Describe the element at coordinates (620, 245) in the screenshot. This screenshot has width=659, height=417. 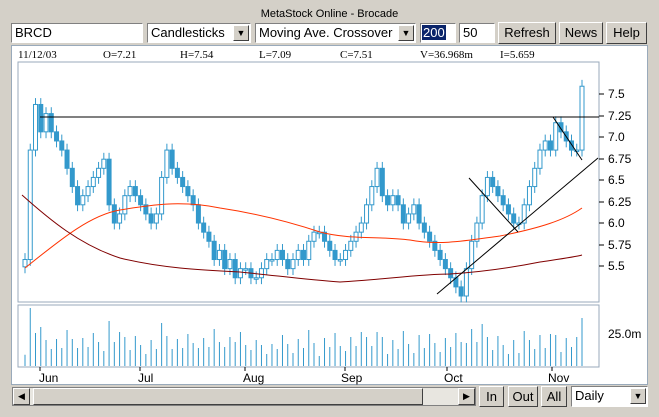
I see `price-tick-5-75: 5.75` at that location.